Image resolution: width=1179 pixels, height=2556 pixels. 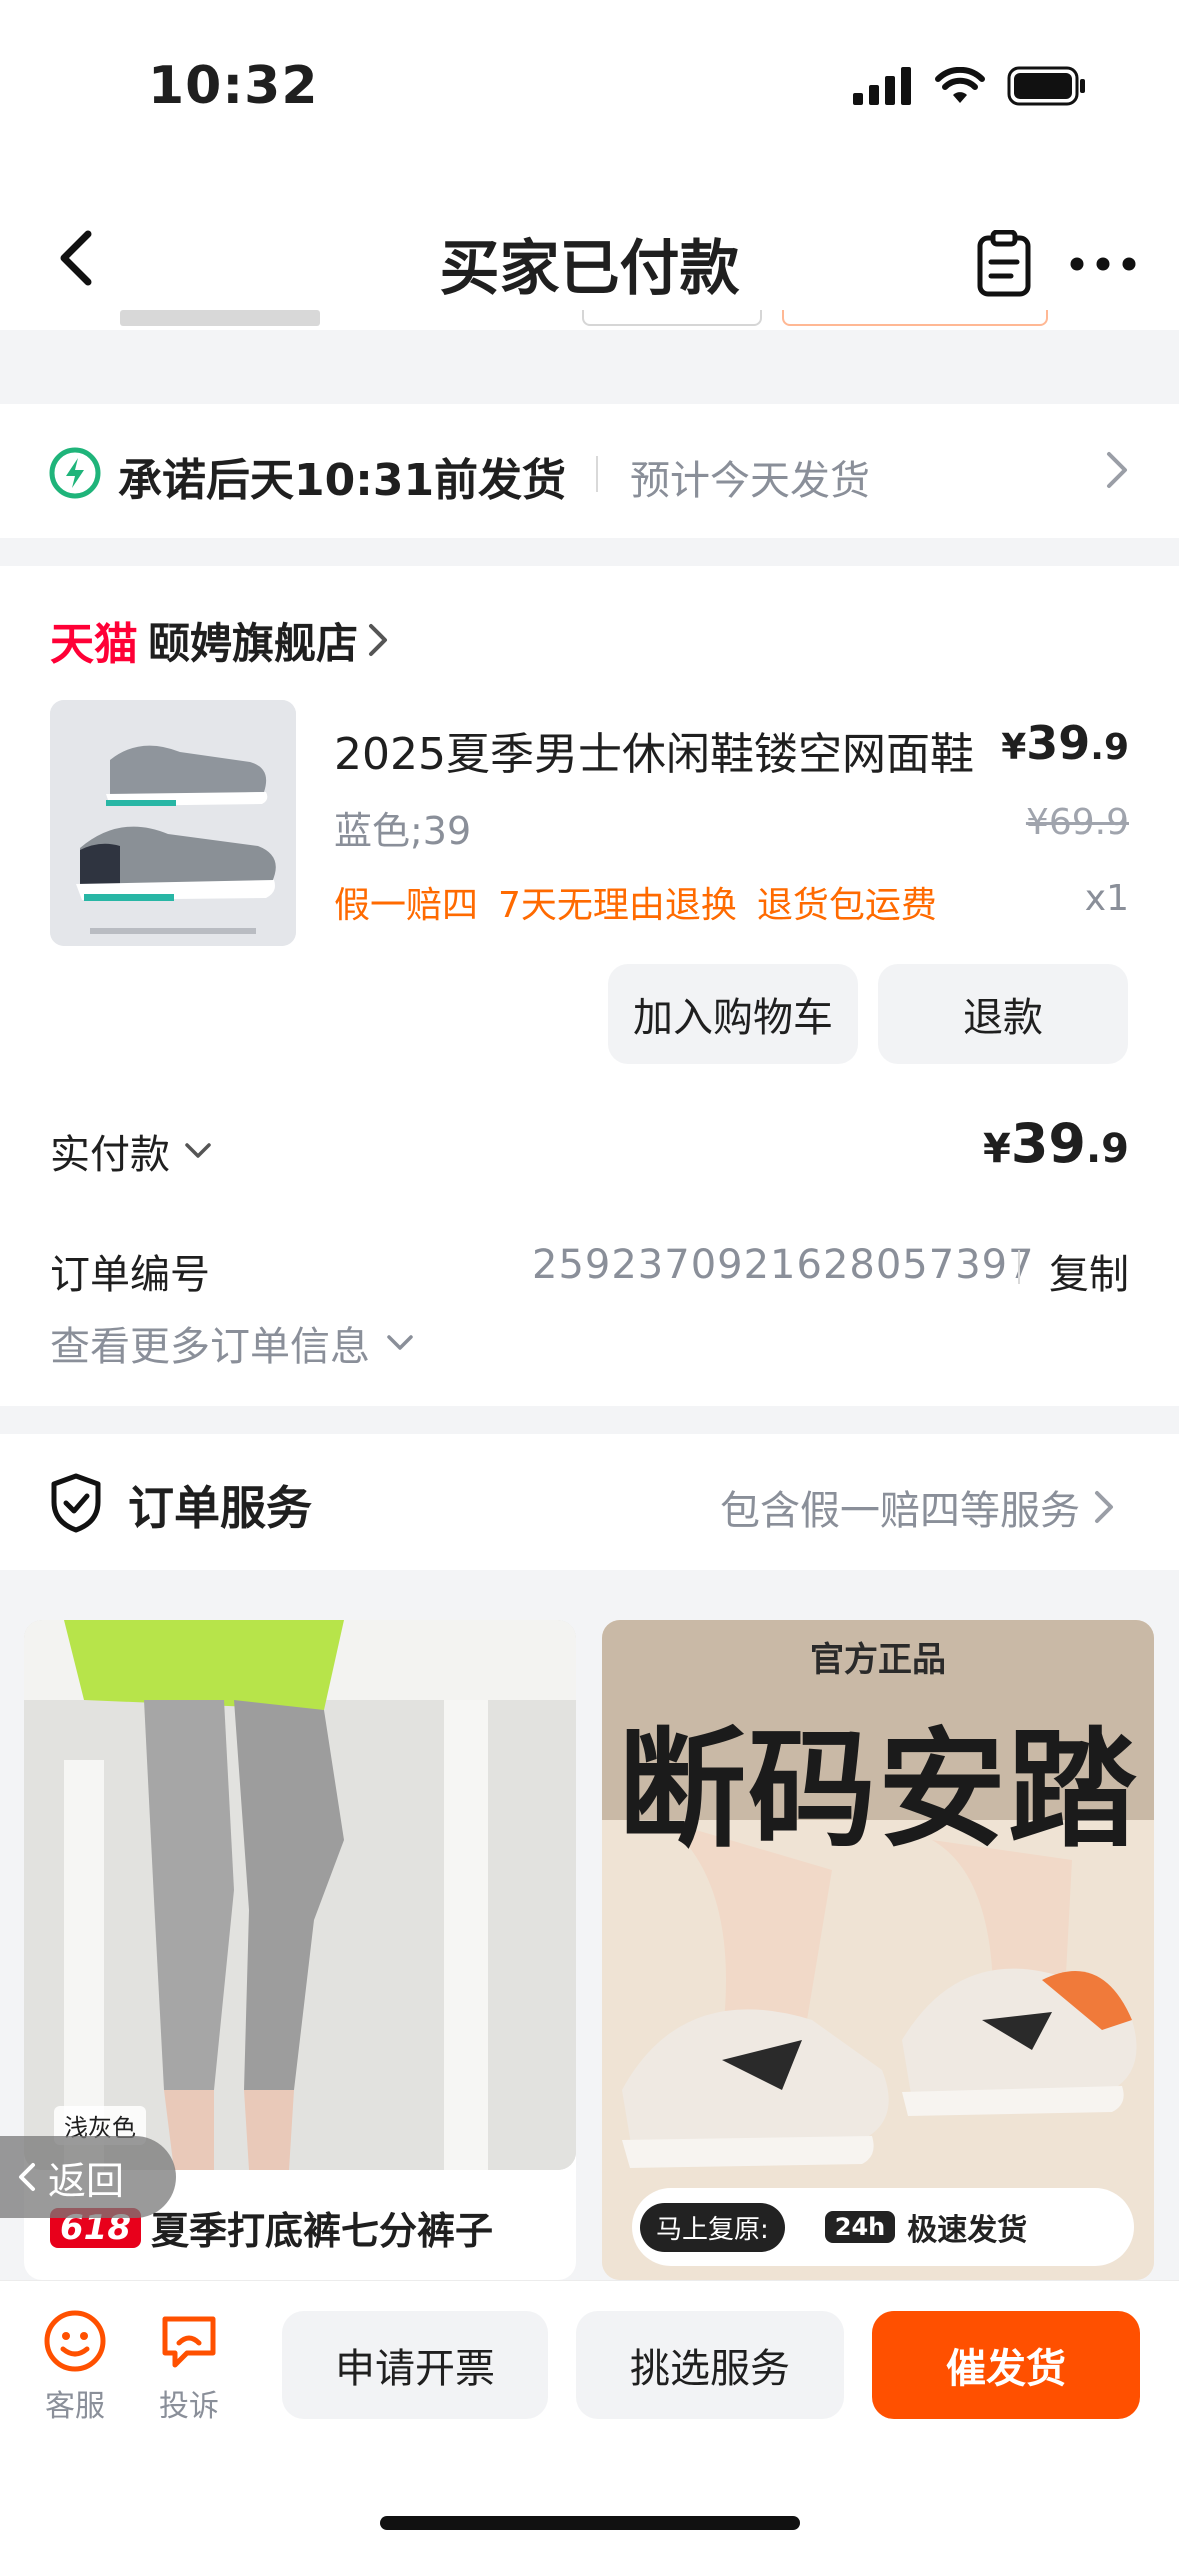 I want to click on complaint-button: 投诉, so click(x=189, y=2367).